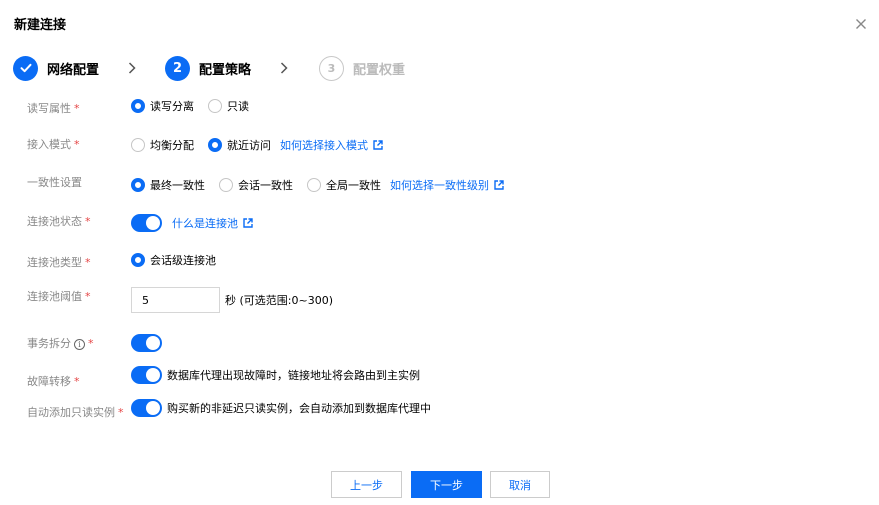  What do you see at coordinates (173, 260) in the screenshot?
I see `radio-session-pool: 会话级连接池` at bounding box center [173, 260].